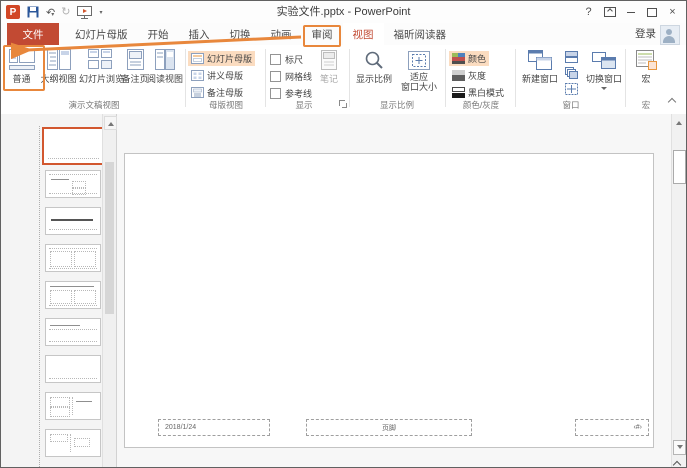 The width and height of the screenshot is (687, 468). I want to click on sign-in-link: 登录, so click(645, 34).